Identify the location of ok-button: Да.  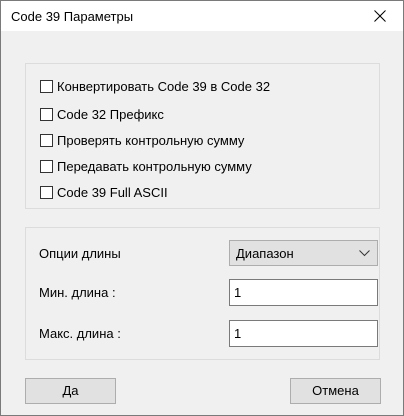
(70, 391).